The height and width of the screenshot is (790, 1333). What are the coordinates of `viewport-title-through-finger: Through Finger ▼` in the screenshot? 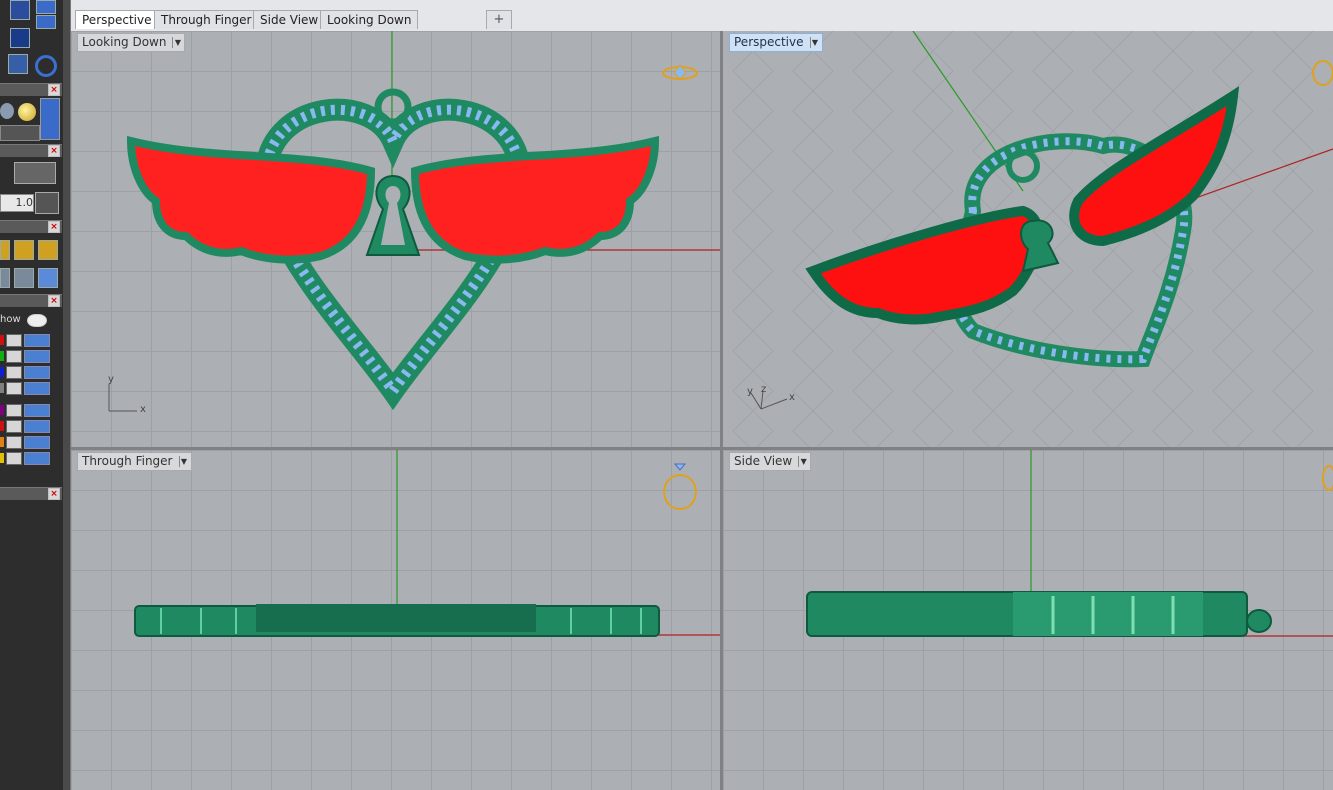 It's located at (134, 461).